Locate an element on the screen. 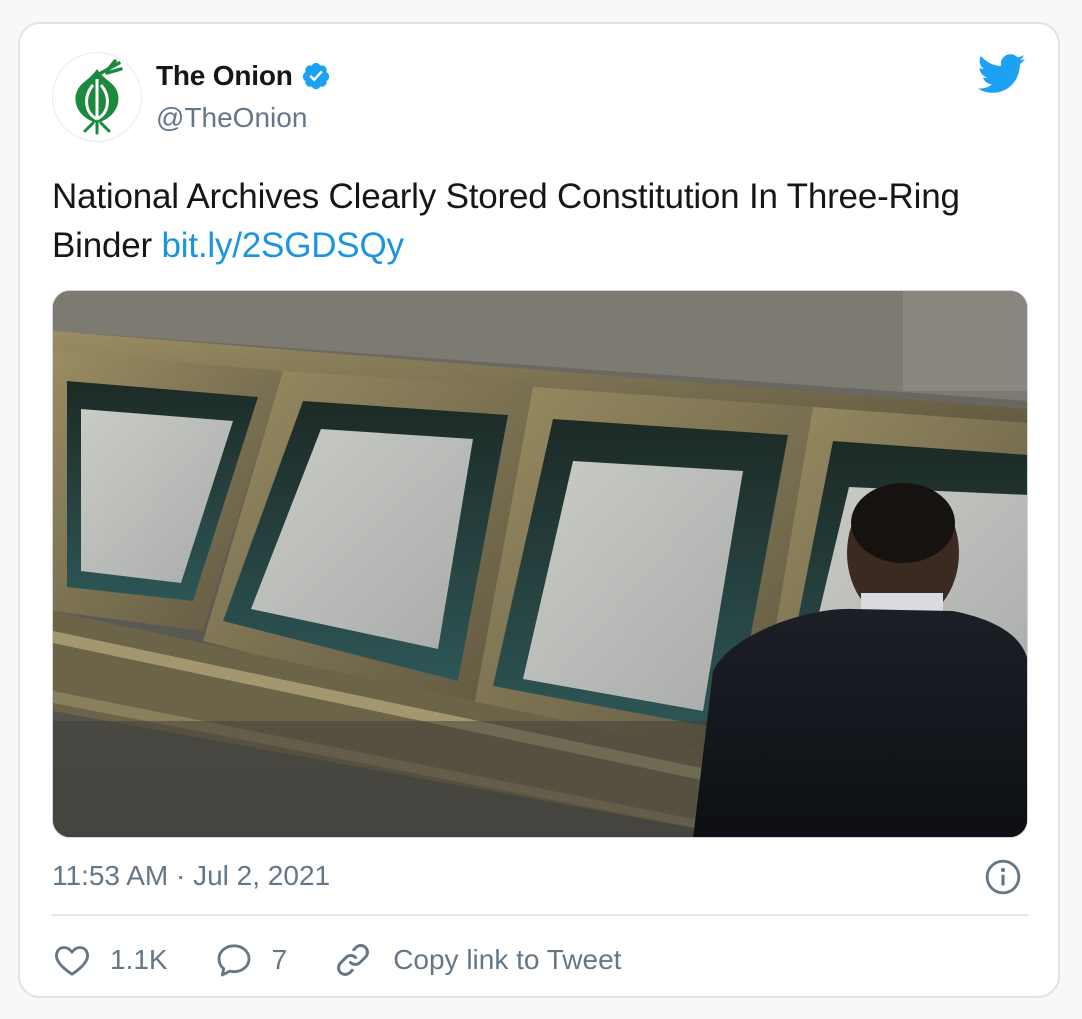 This screenshot has width=1082, height=1019. verified-badge-icon is located at coordinates (316, 76).